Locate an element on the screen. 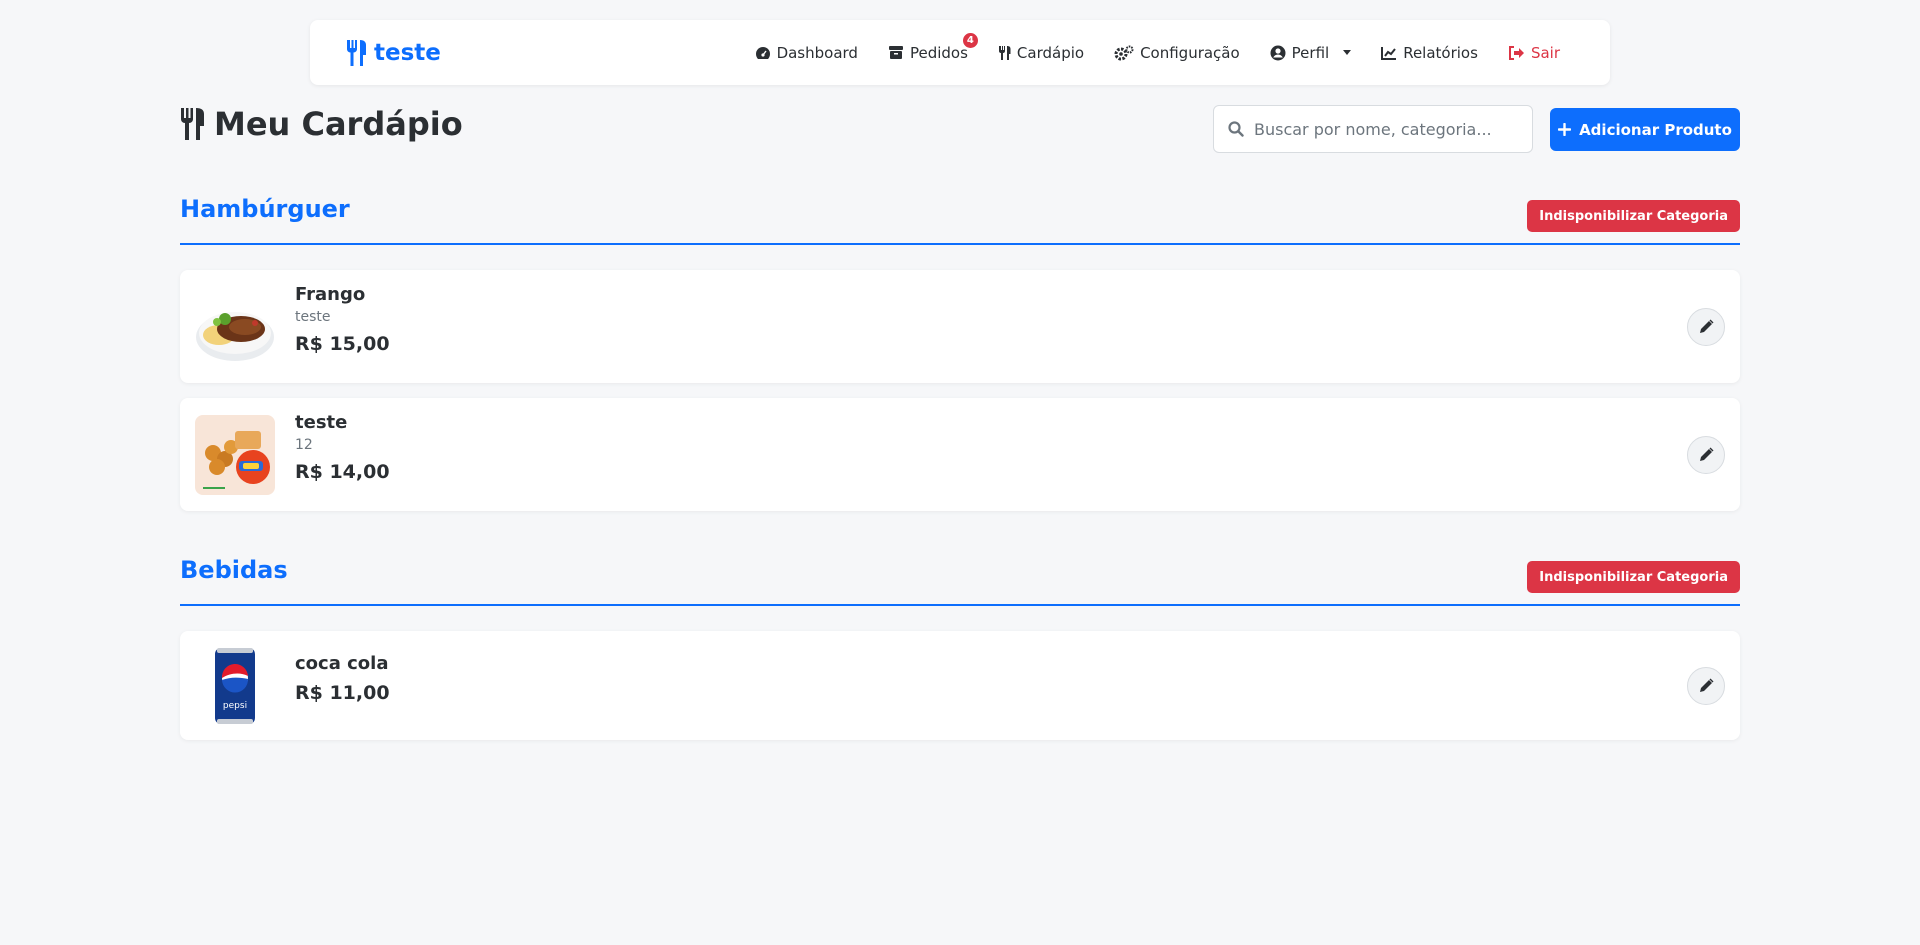 The width and height of the screenshot is (1920, 945). page-title: Meu Cardápio is located at coordinates (321, 124).